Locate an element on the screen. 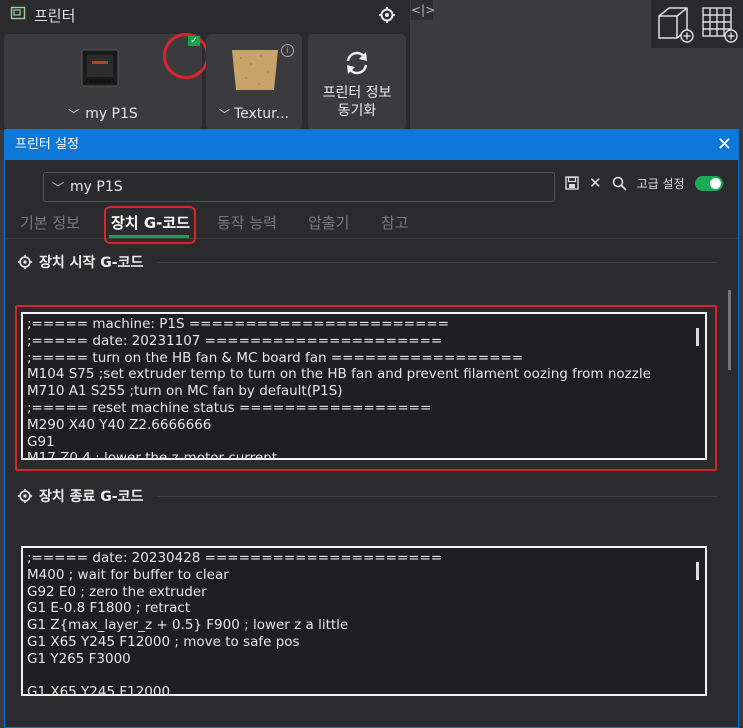 This screenshot has width=743, height=728. tab-motion-ability: 동작 능력 is located at coordinates (247, 222).